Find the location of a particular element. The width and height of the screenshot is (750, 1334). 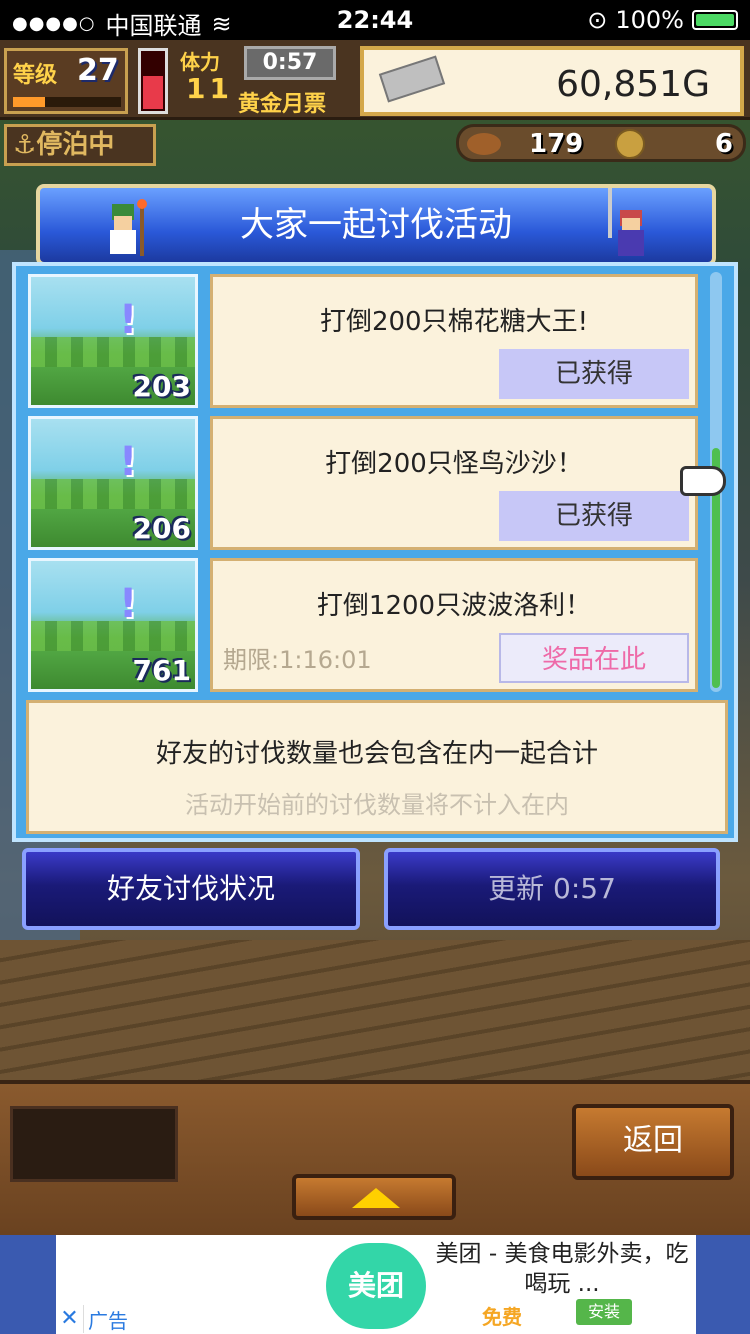

level-value: 27 is located at coordinates (98, 70).